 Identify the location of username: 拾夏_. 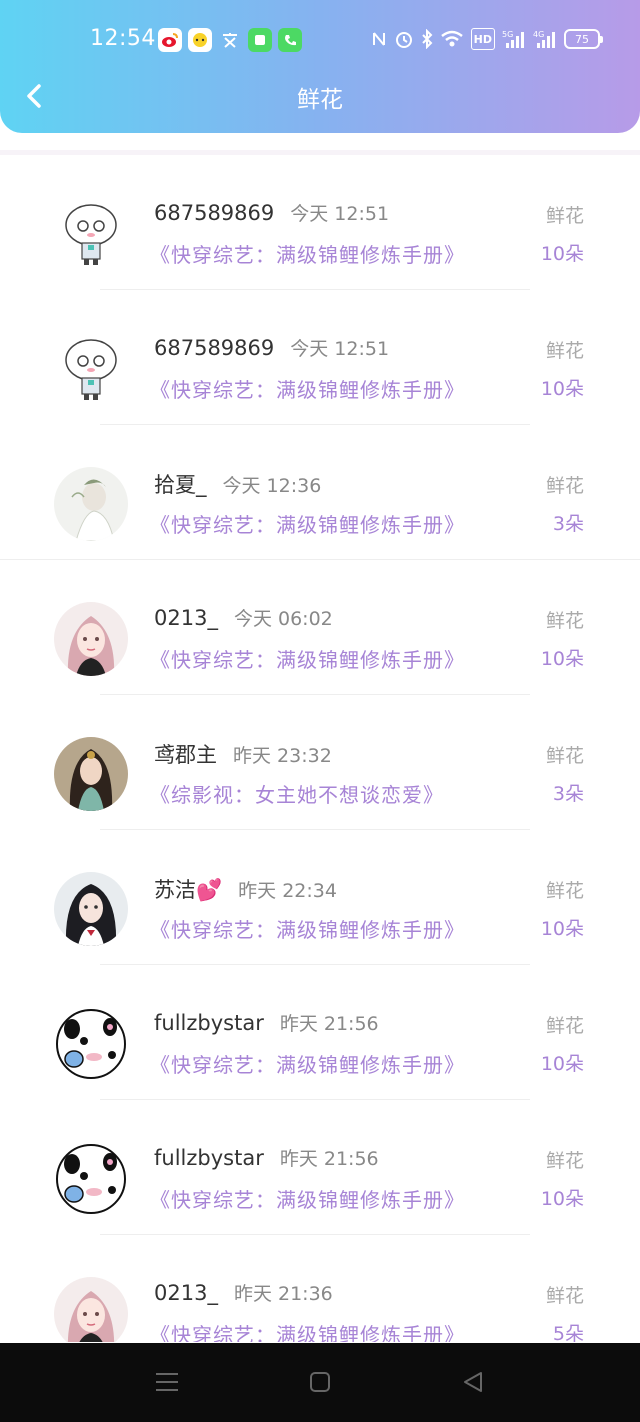
(180, 484).